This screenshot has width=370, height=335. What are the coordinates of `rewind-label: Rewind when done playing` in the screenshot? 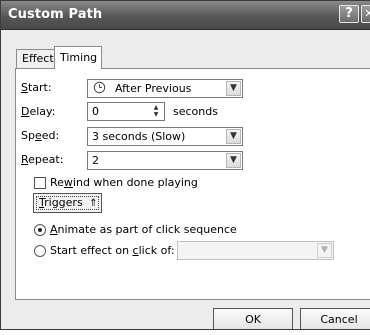 It's located at (124, 182).